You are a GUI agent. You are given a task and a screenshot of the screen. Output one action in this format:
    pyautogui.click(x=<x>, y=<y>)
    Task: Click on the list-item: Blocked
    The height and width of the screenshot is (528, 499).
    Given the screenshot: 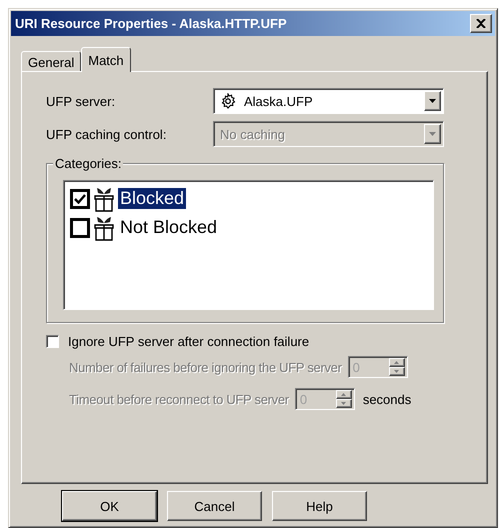 What is the action you would take?
    pyautogui.click(x=152, y=198)
    